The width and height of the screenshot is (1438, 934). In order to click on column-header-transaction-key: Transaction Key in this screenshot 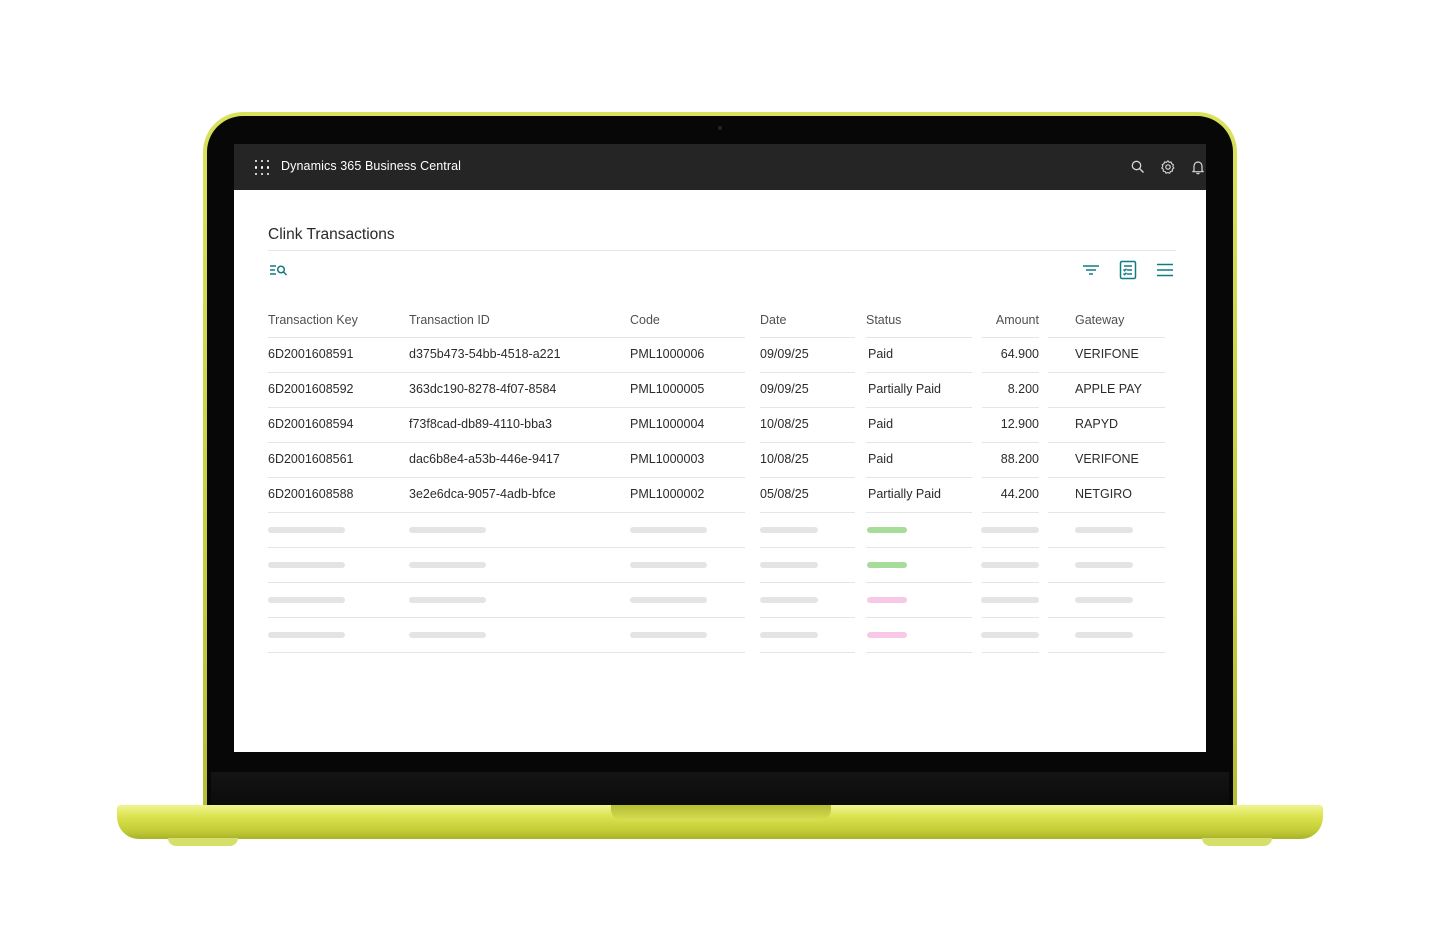, I will do `click(313, 320)`.